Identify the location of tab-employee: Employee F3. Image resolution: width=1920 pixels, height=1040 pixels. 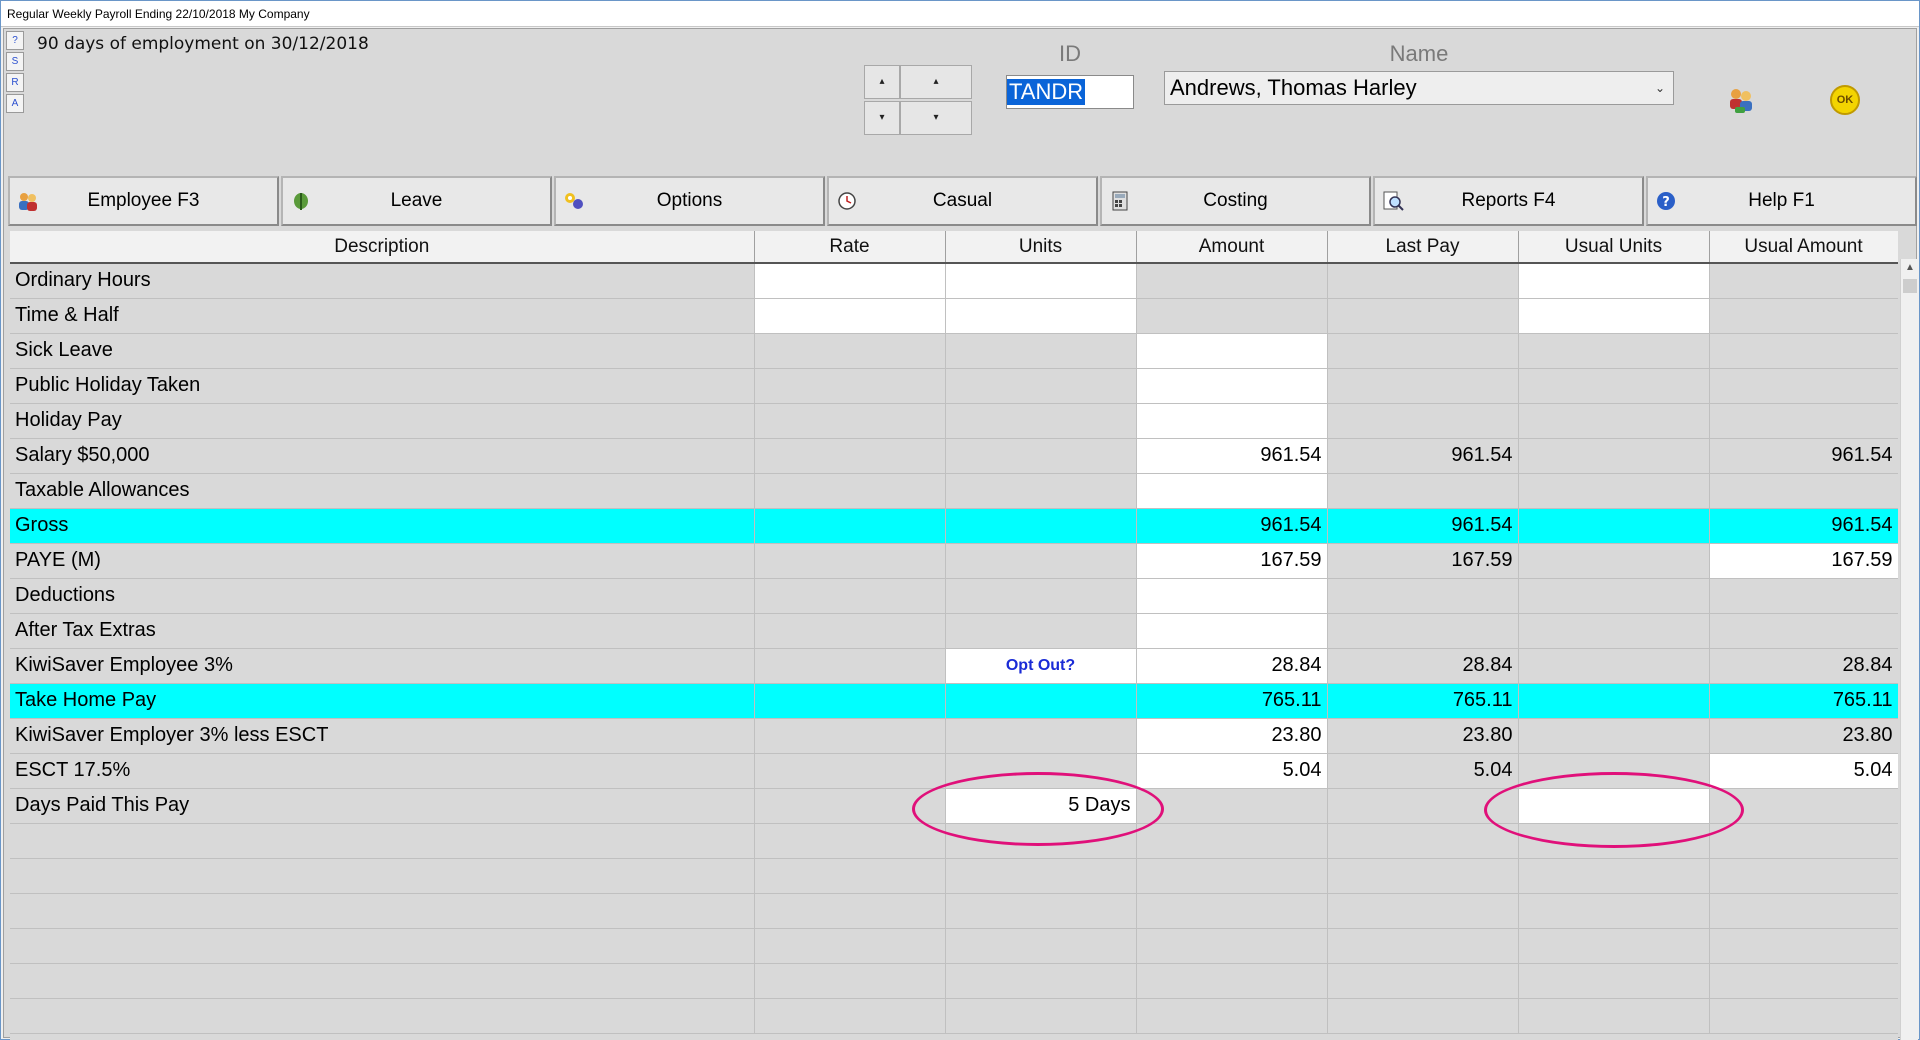
(143, 201).